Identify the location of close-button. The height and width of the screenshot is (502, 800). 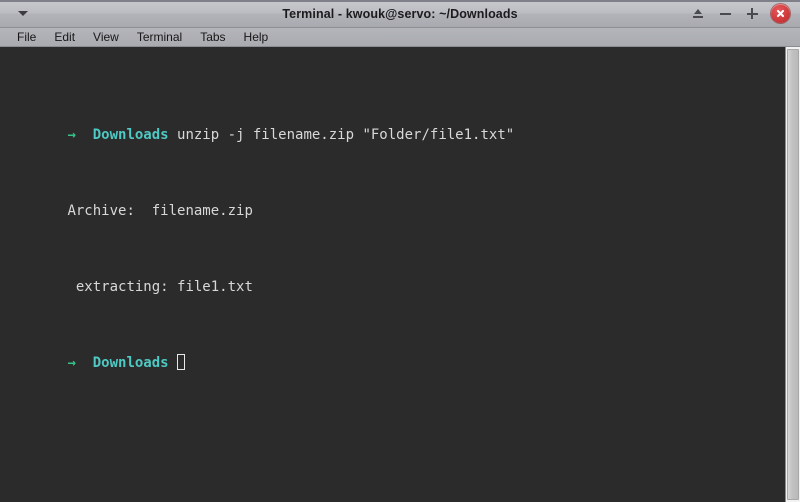
(780, 13).